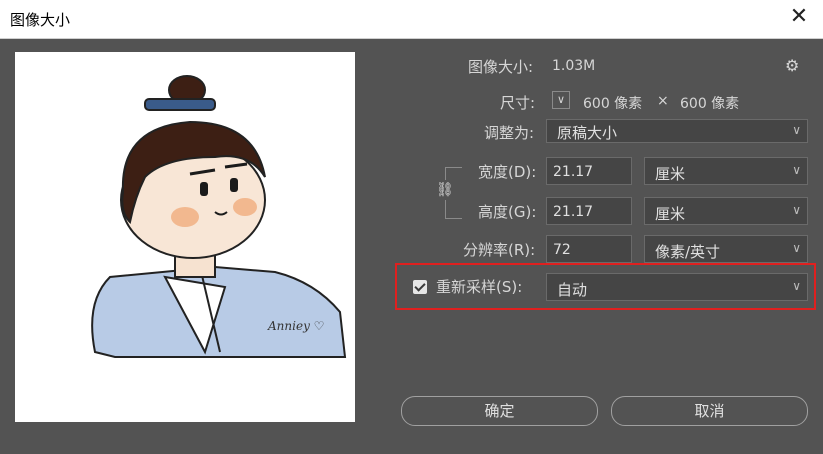 This screenshot has height=454, width=823. Describe the element at coordinates (507, 212) in the screenshot. I see `height-label: 高度(G):` at that location.